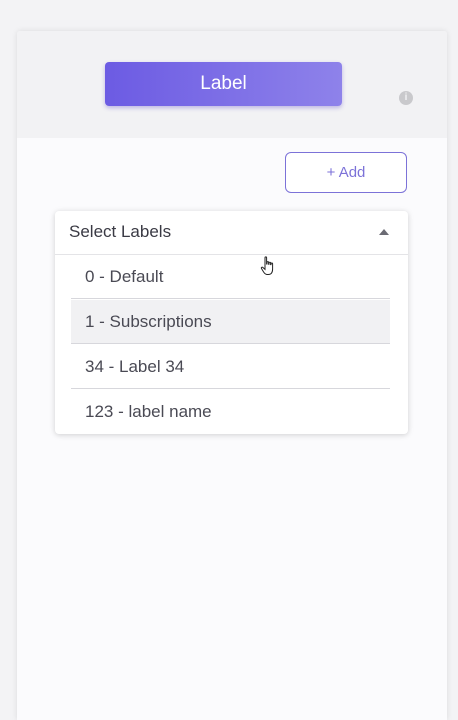 The width and height of the screenshot is (458, 720). What do you see at coordinates (223, 84) in the screenshot?
I see `label-button: Label` at bounding box center [223, 84].